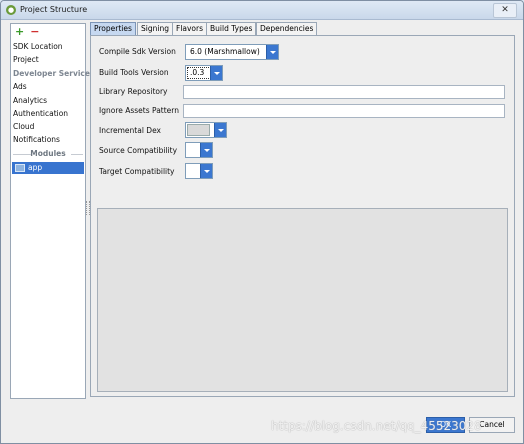  Describe the element at coordinates (231, 28) in the screenshot. I see `tab-build-types: Build Types` at that location.